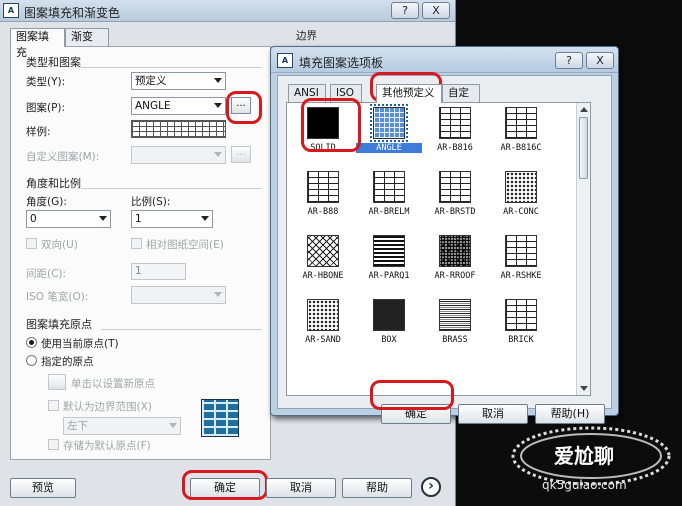 Image resolution: width=682 pixels, height=506 pixels. I want to click on palette-titlebar: A 填充图案选项板 ? X, so click(444, 60).